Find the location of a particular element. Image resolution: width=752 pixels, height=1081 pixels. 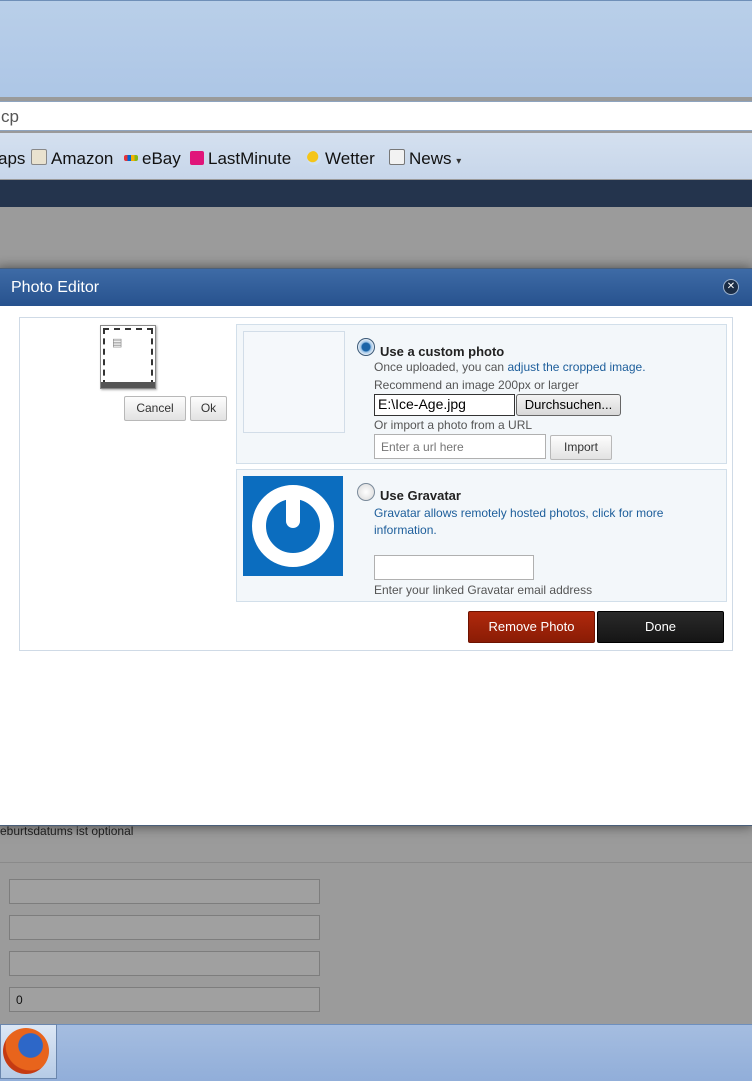

bookmark-maps: aps is located at coordinates (12, 159).